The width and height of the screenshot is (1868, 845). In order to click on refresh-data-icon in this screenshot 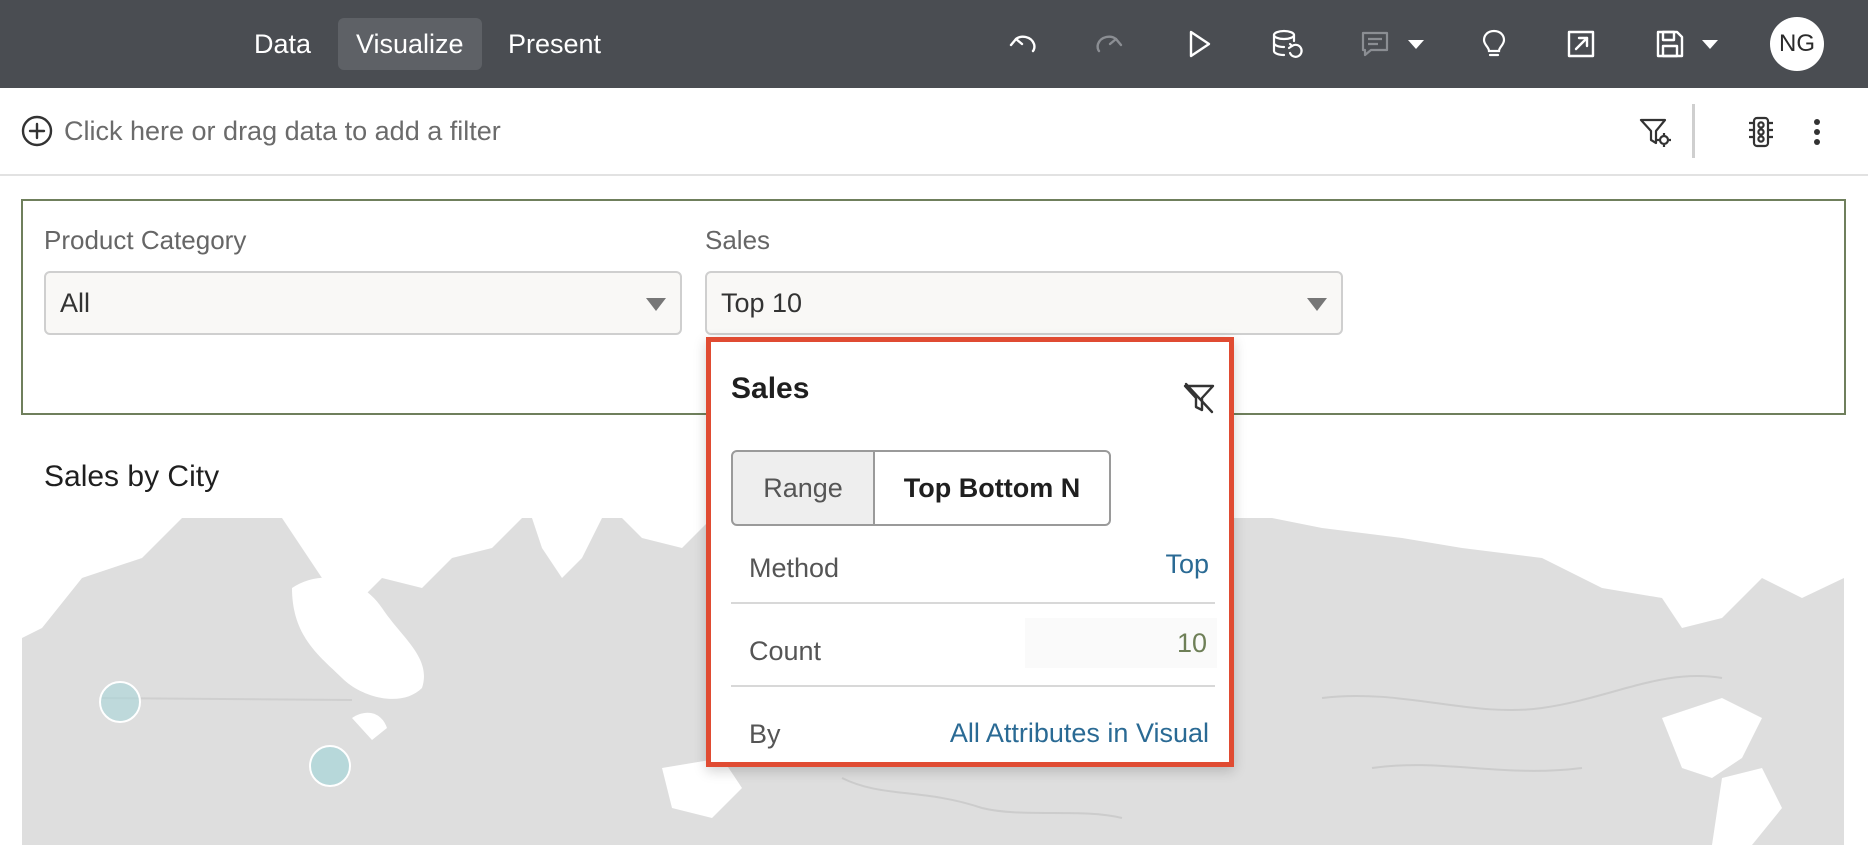, I will do `click(1287, 44)`.